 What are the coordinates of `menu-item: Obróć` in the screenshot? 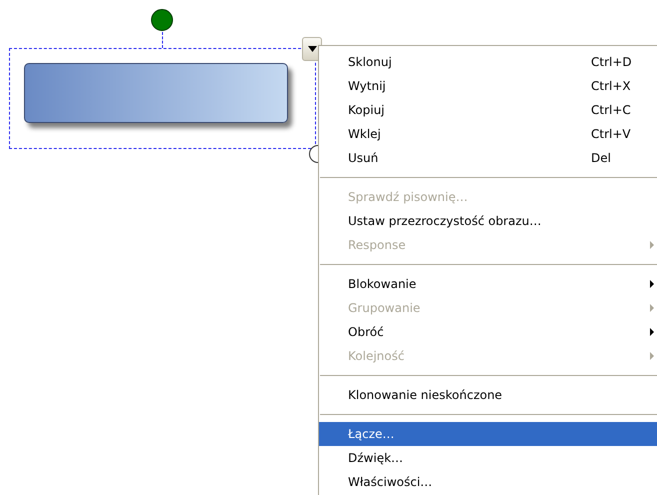 It's located at (488, 332).